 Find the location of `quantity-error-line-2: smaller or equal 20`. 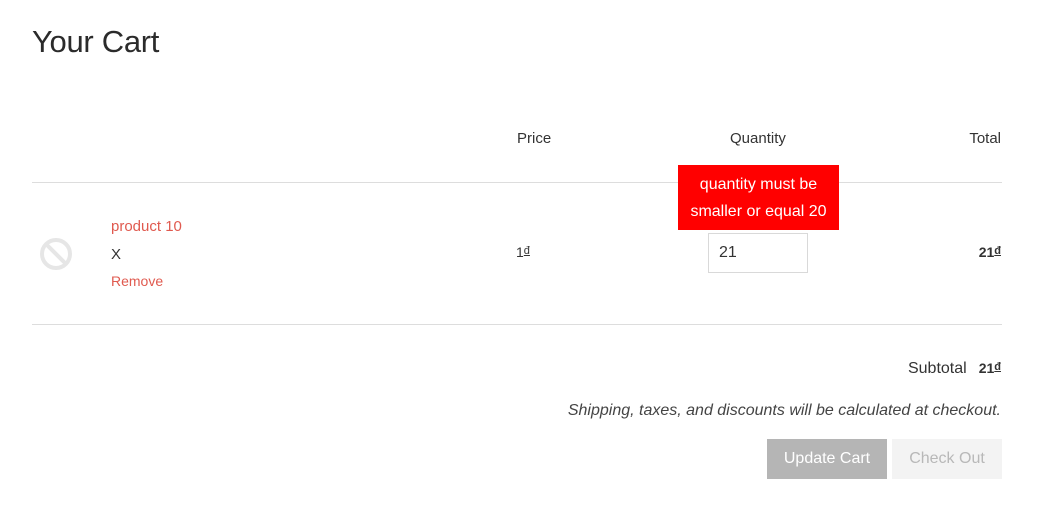

quantity-error-line-2: smaller or equal 20 is located at coordinates (758, 211).